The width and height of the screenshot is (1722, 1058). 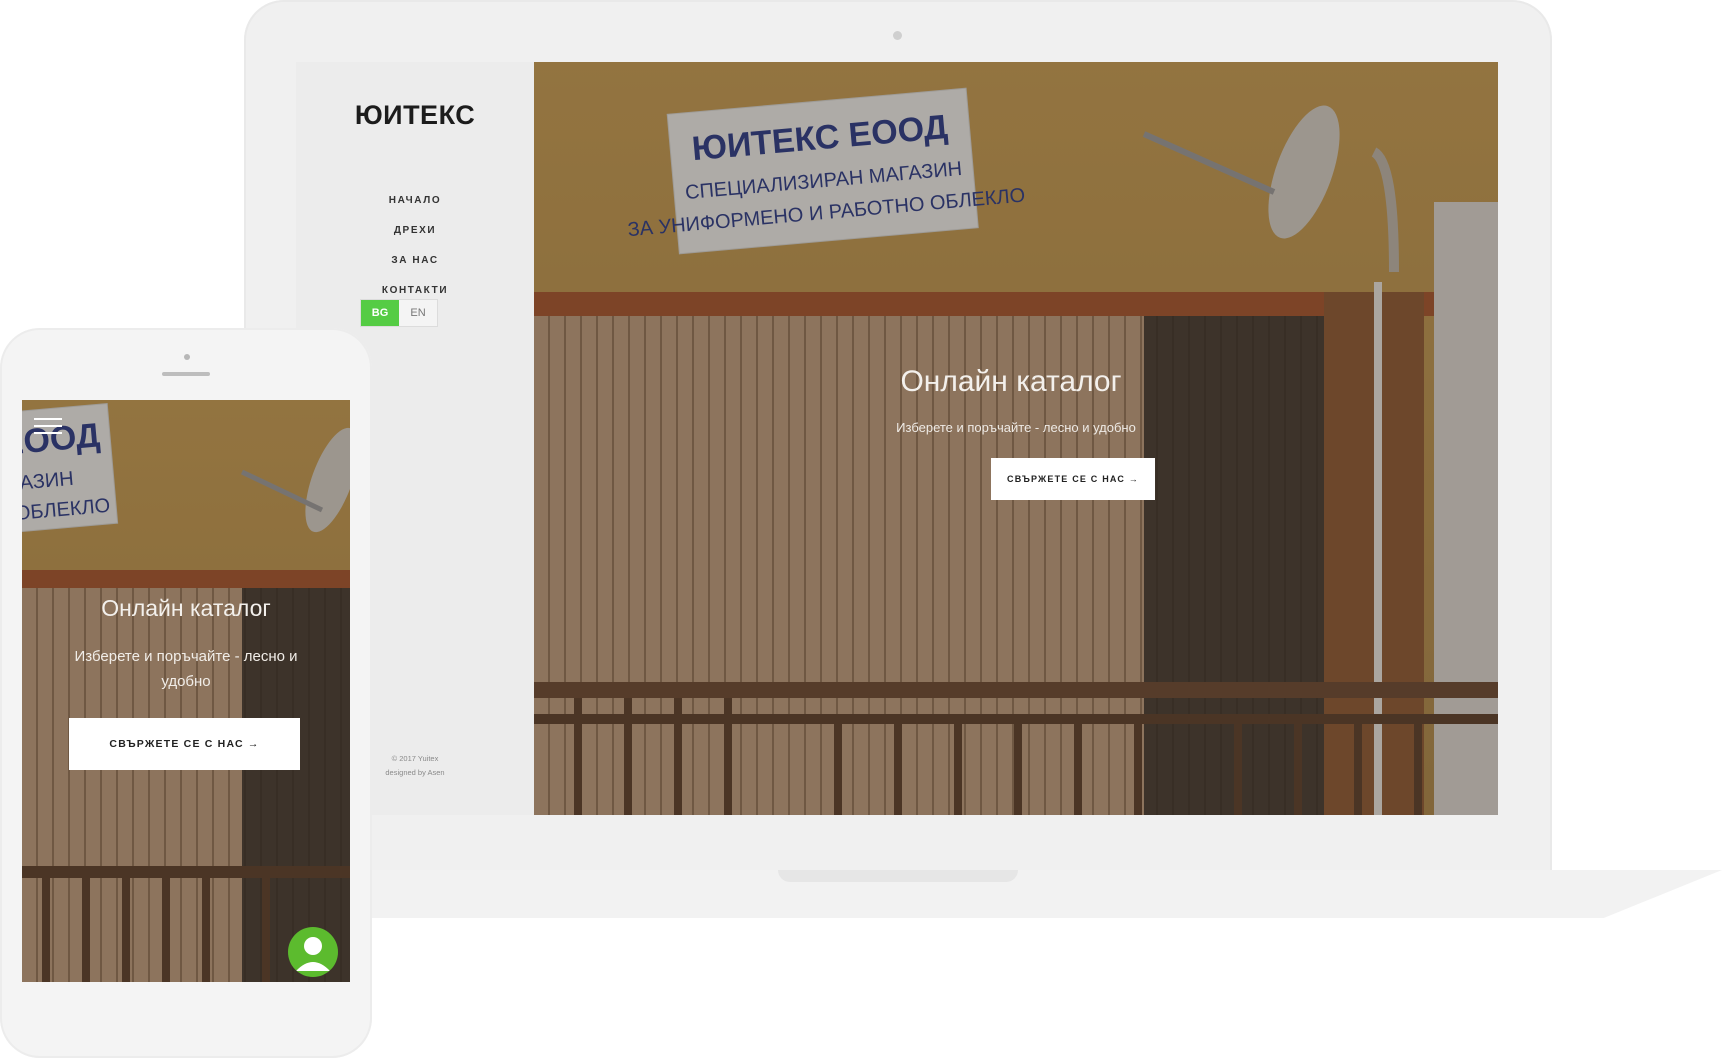 I want to click on user-avatar-icon, so click(x=313, y=952).